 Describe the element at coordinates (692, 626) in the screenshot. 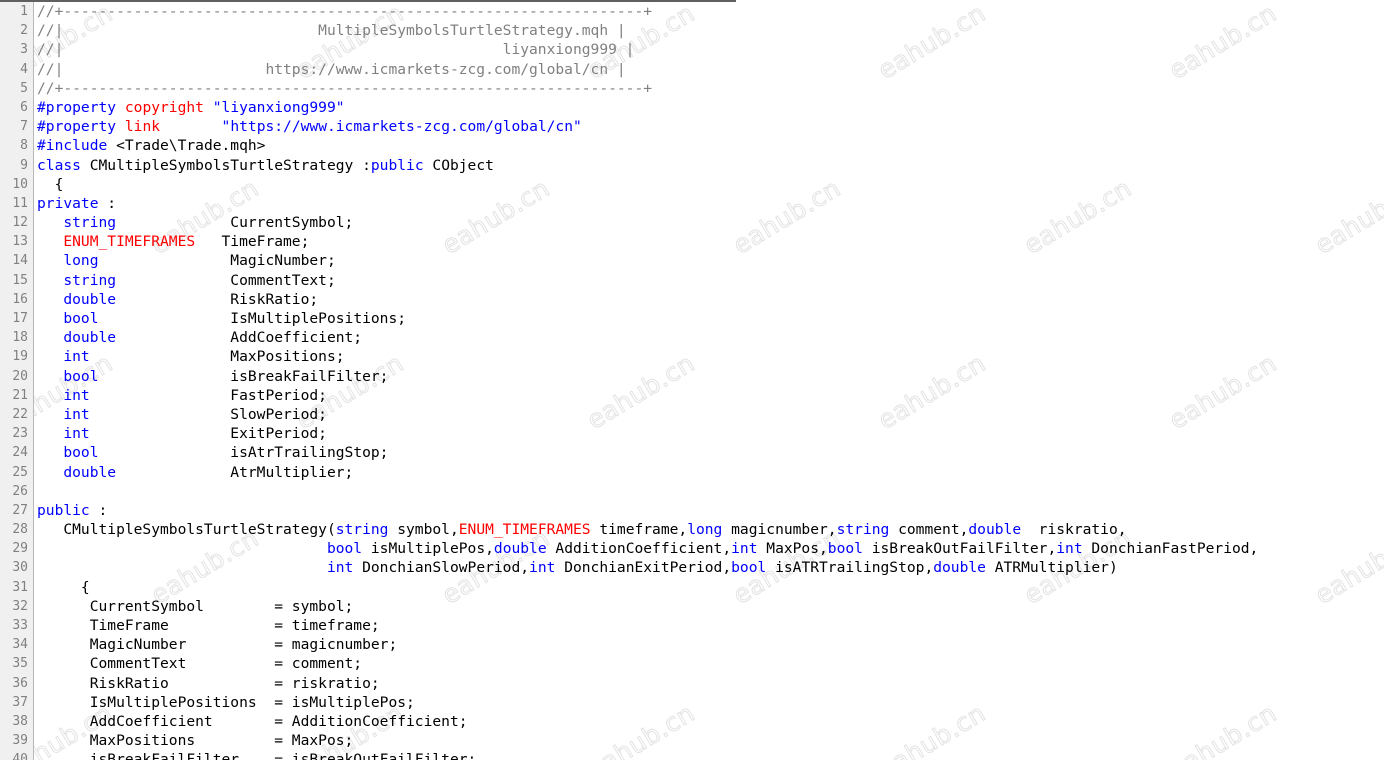

I see `code-line: 33 TimeFrame = timeframe;` at that location.